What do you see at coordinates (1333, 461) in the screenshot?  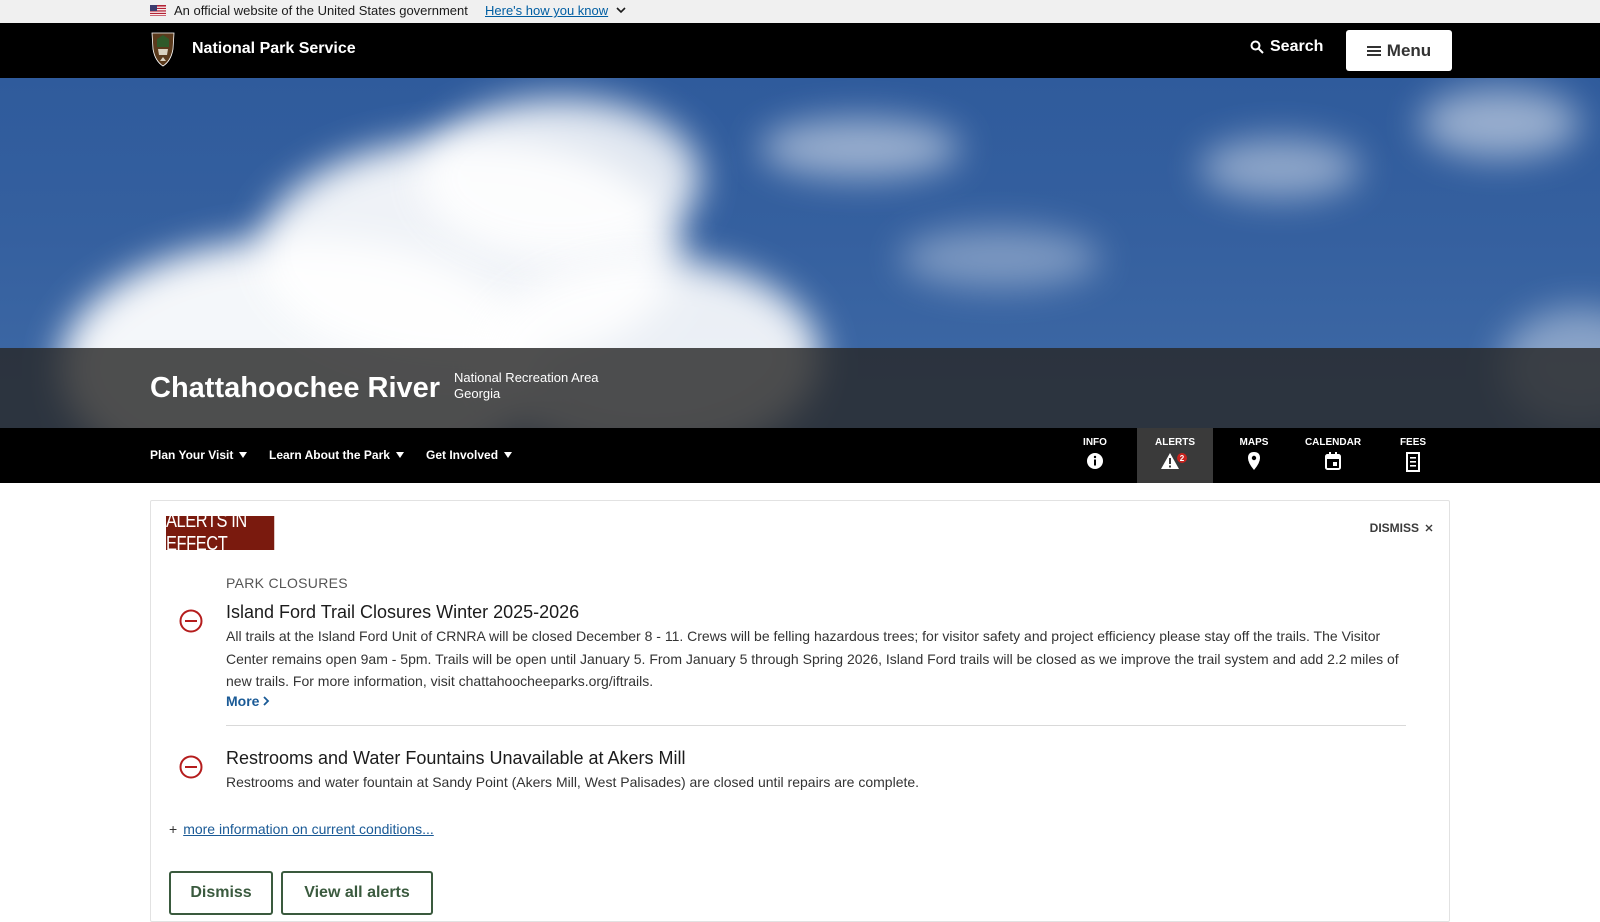 I see `calendar-icon` at bounding box center [1333, 461].